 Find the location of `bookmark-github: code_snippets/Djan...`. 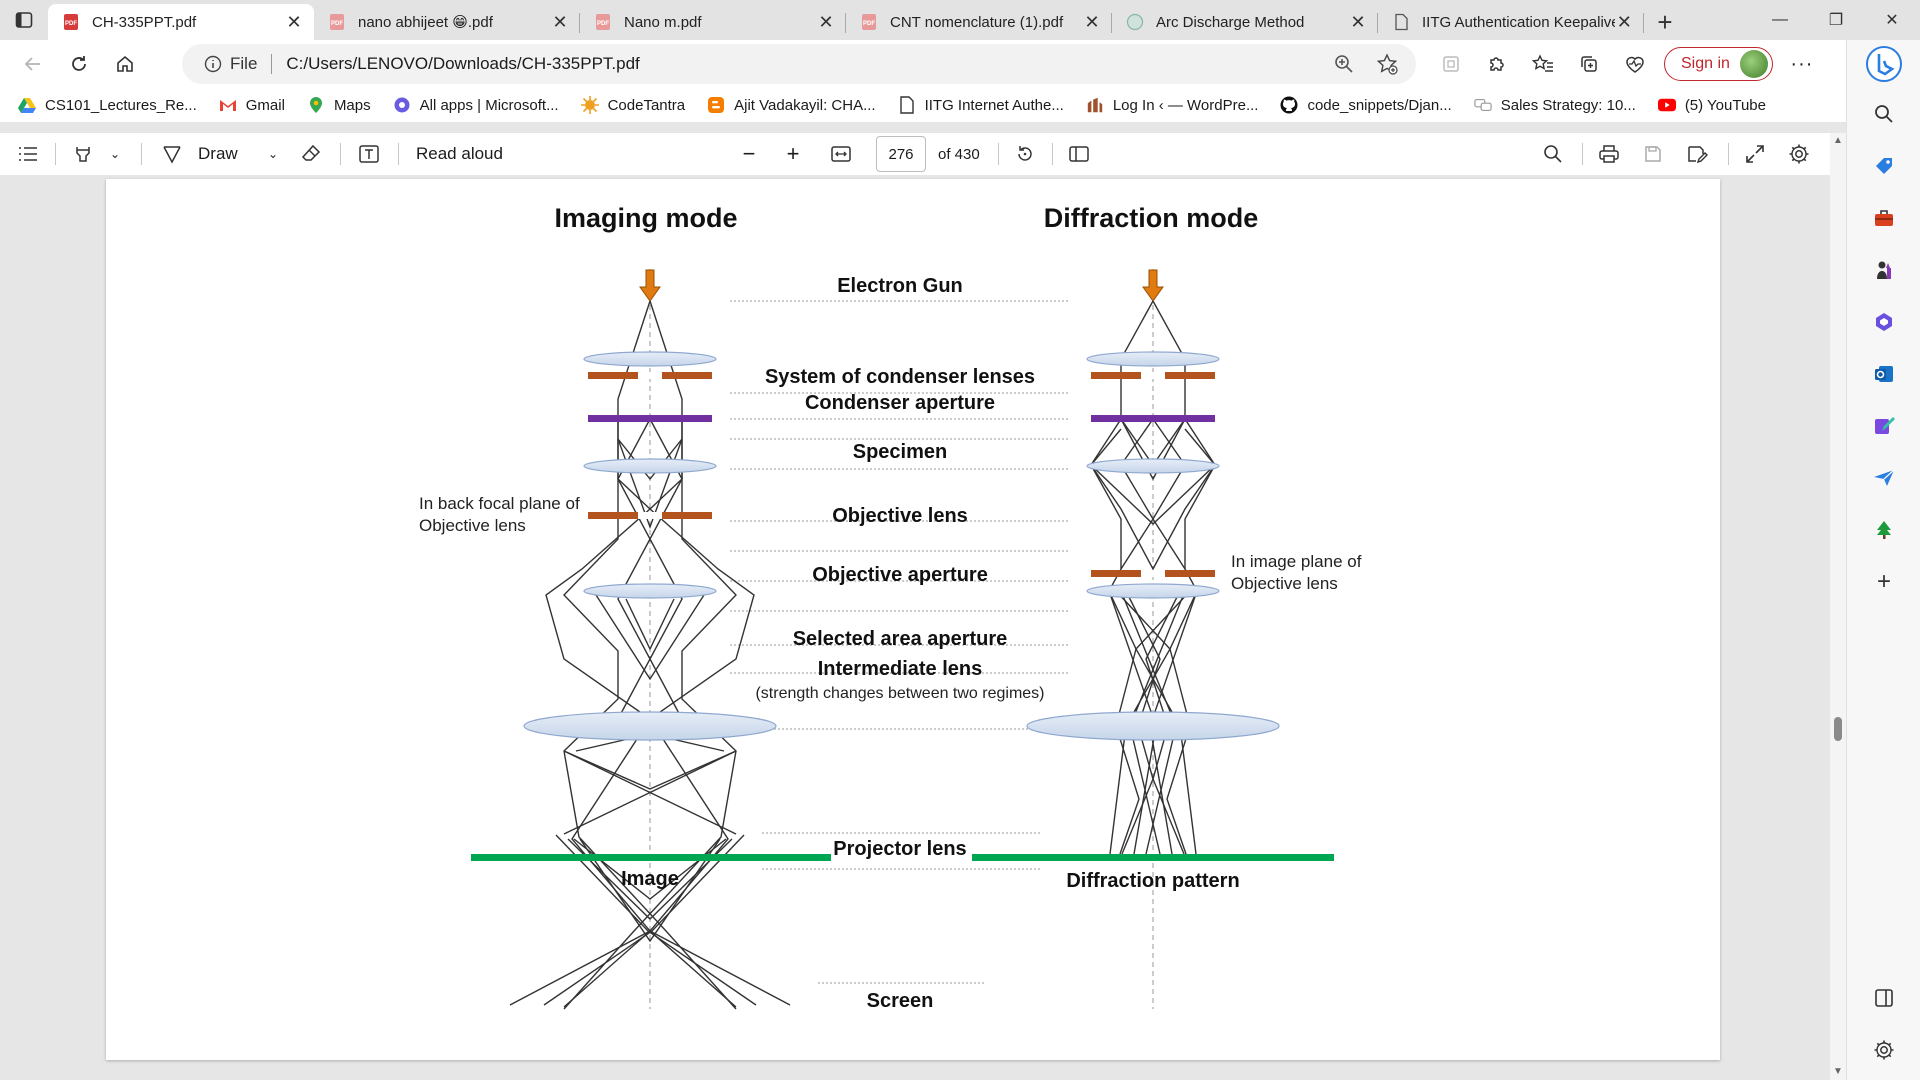

bookmark-github: code_snippets/Djan... is located at coordinates (1366, 105).